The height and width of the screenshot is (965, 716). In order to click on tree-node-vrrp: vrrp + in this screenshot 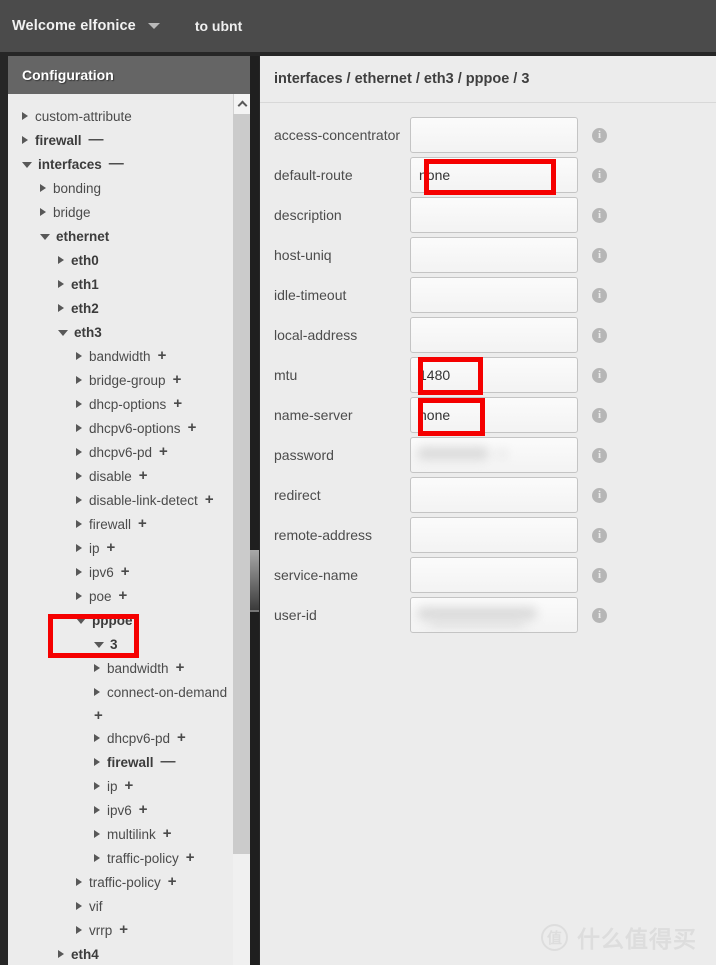, I will do `click(129, 930)`.